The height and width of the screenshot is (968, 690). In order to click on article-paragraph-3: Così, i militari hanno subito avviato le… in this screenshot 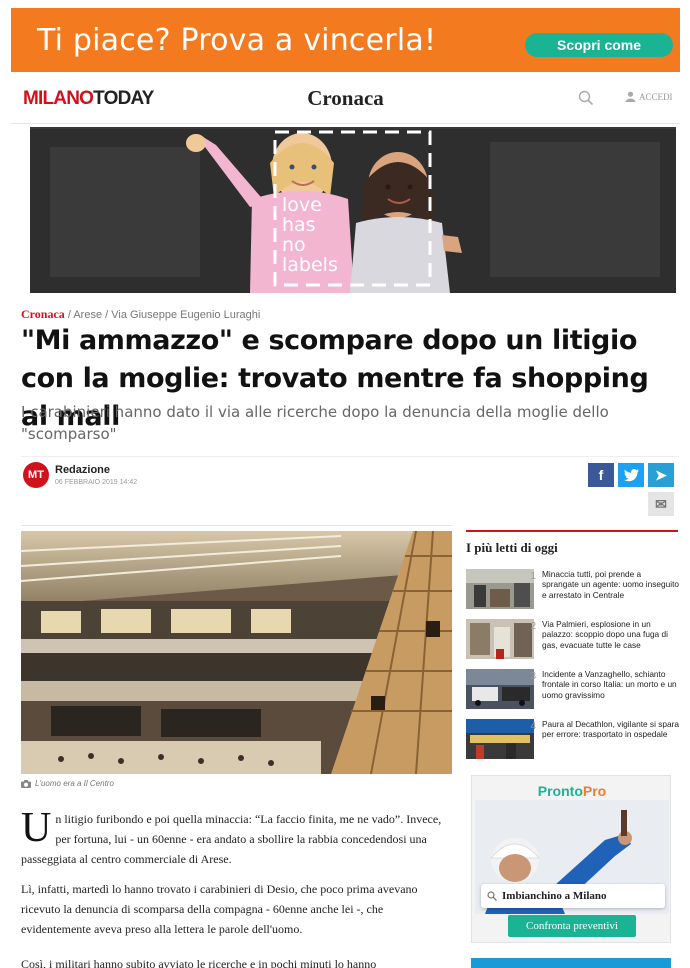, I will do `click(199, 962)`.